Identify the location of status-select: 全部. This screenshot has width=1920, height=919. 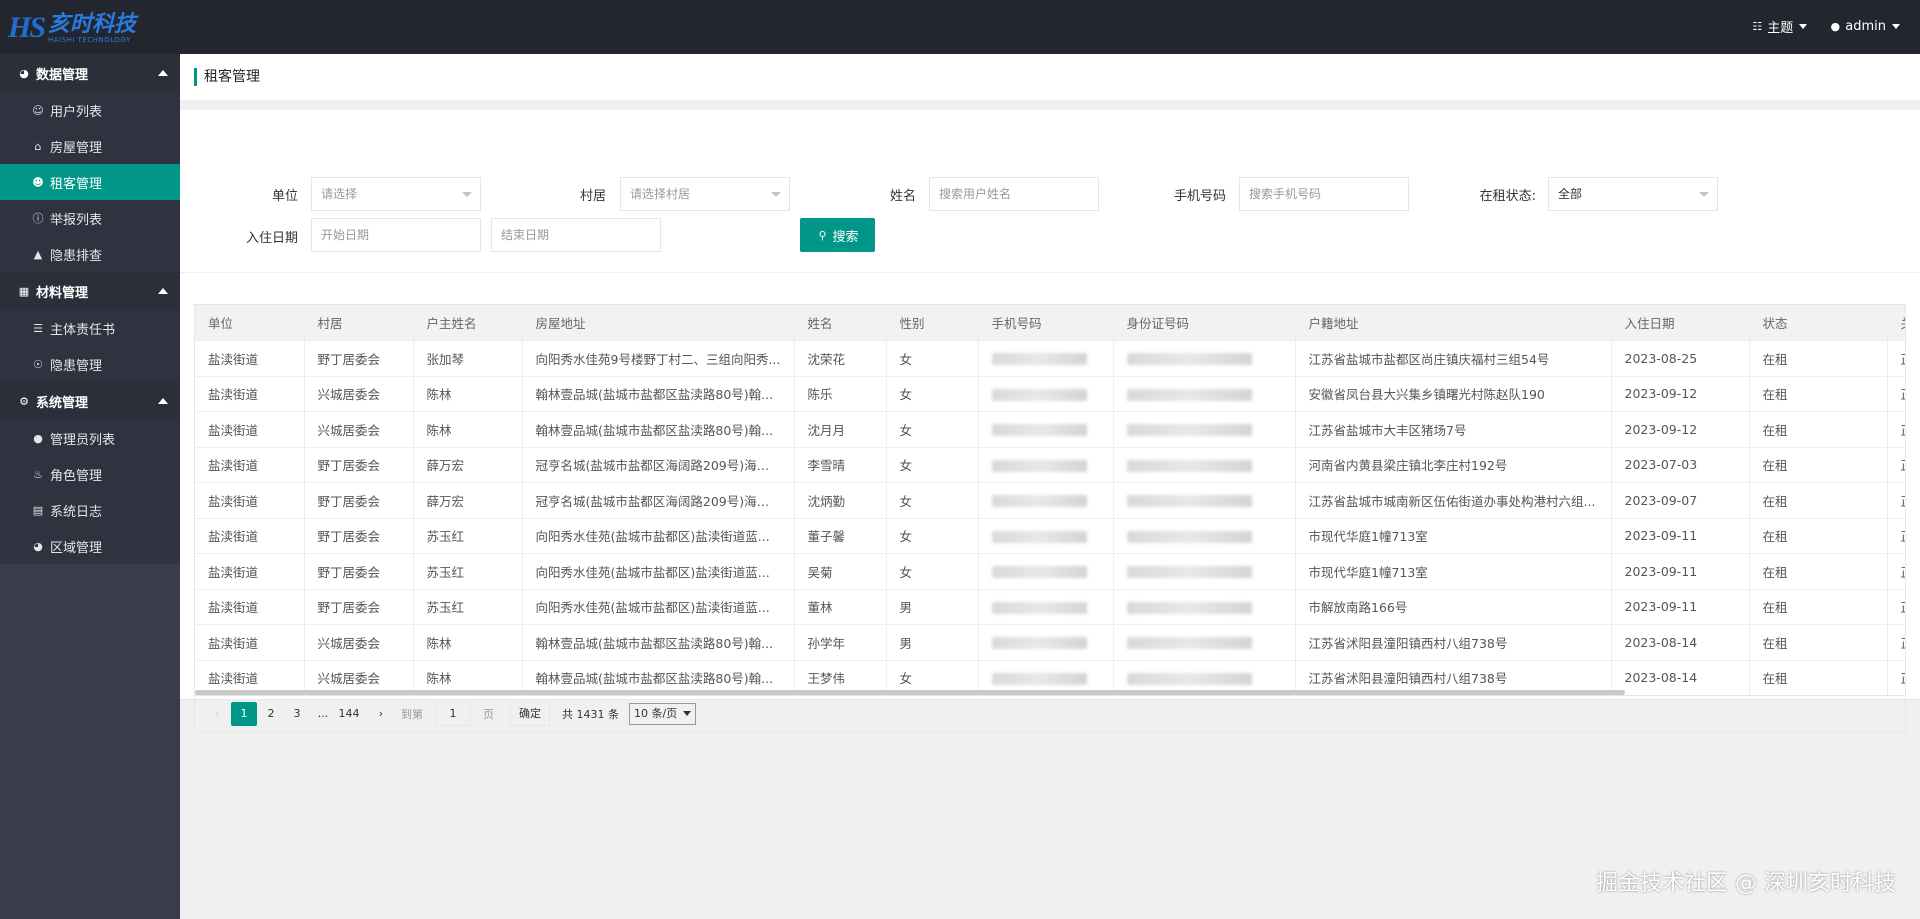
(1633, 194).